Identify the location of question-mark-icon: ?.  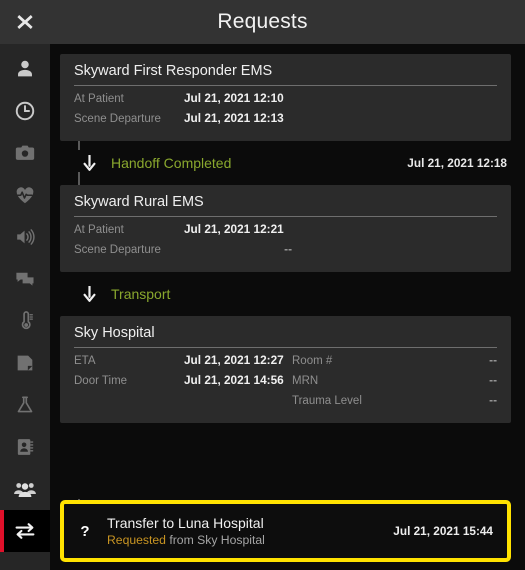
(85, 531).